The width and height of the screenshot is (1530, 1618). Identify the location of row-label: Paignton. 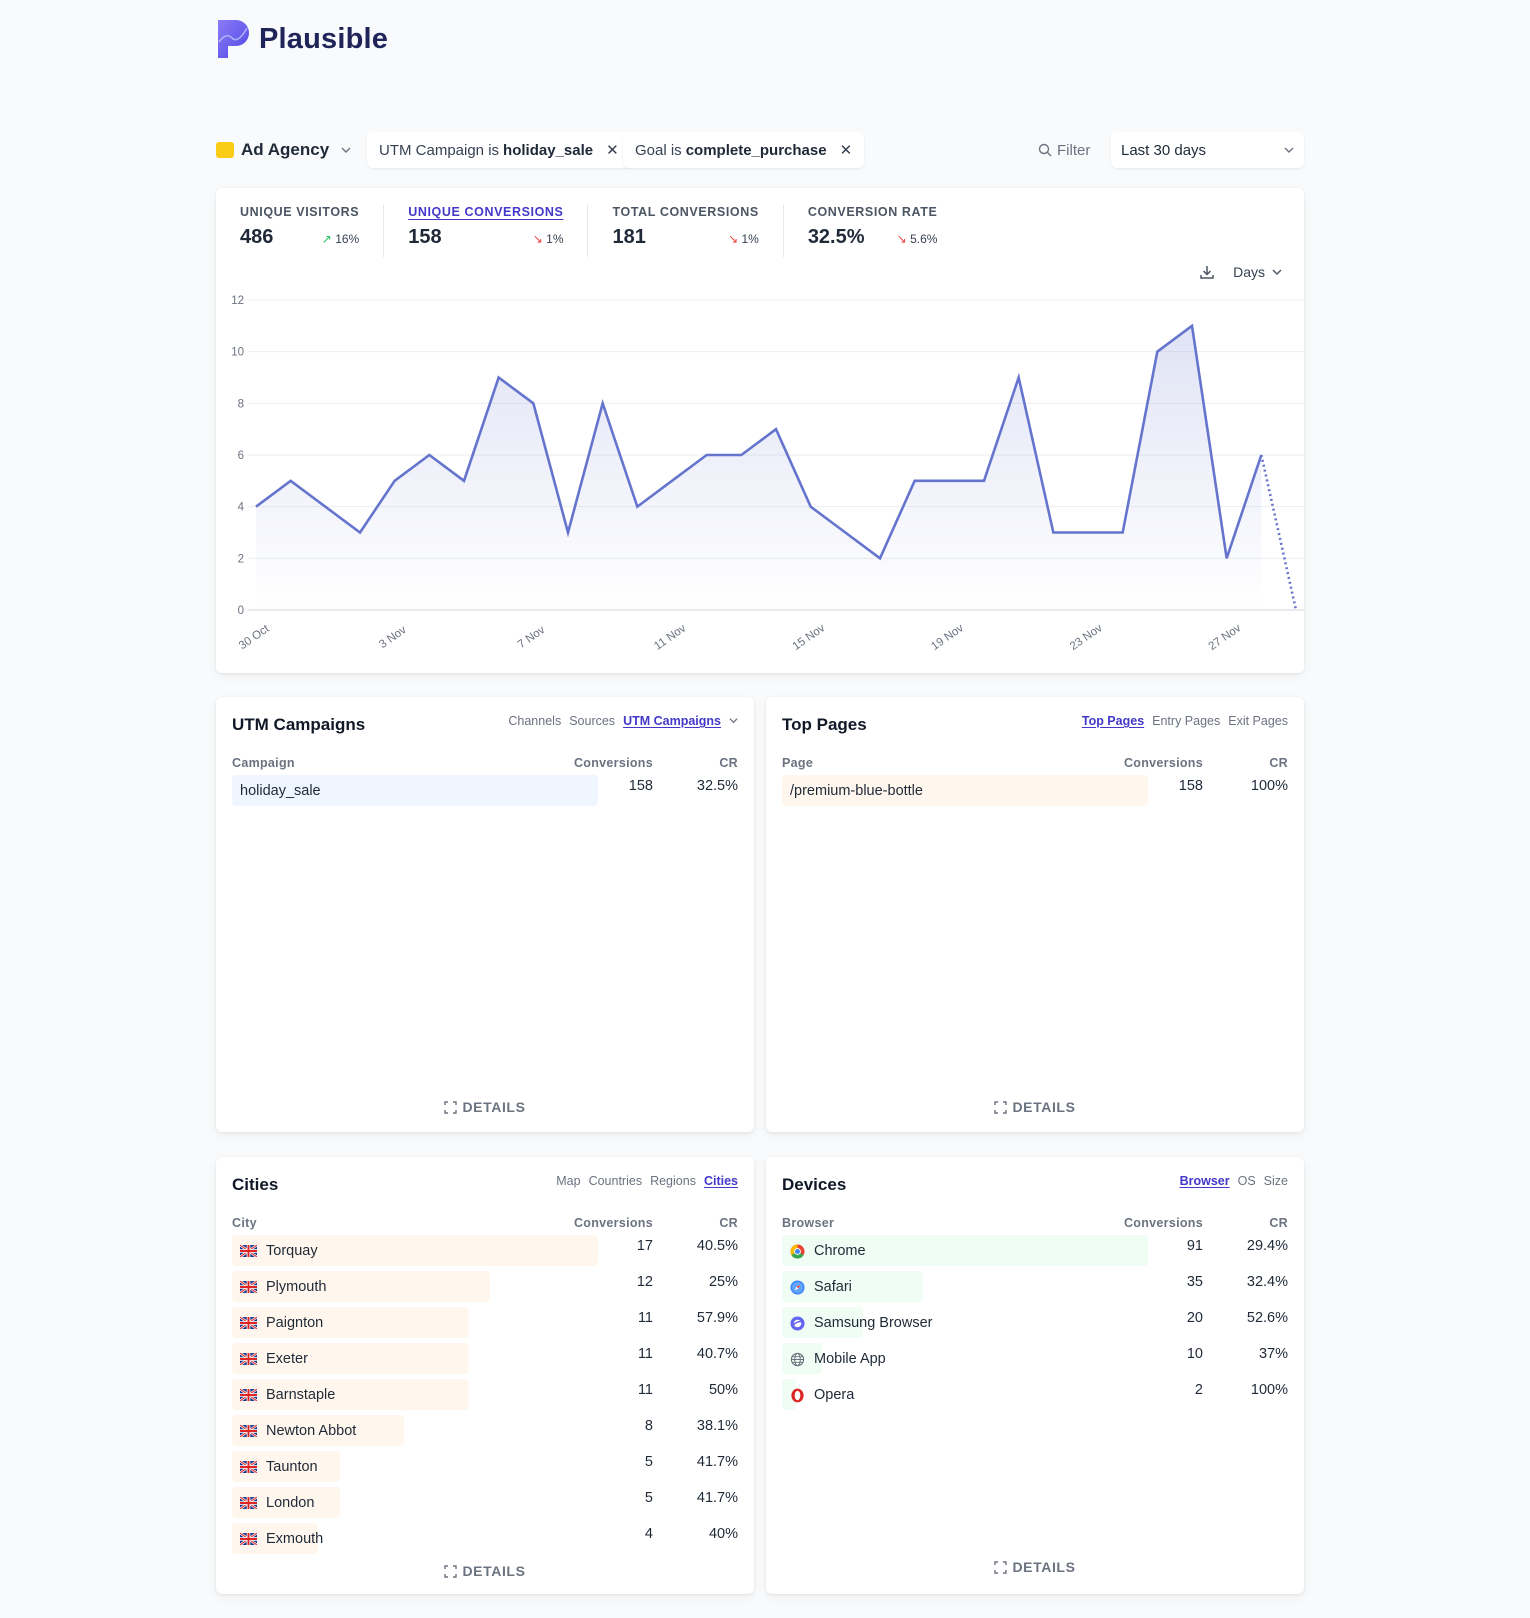
(281, 1323).